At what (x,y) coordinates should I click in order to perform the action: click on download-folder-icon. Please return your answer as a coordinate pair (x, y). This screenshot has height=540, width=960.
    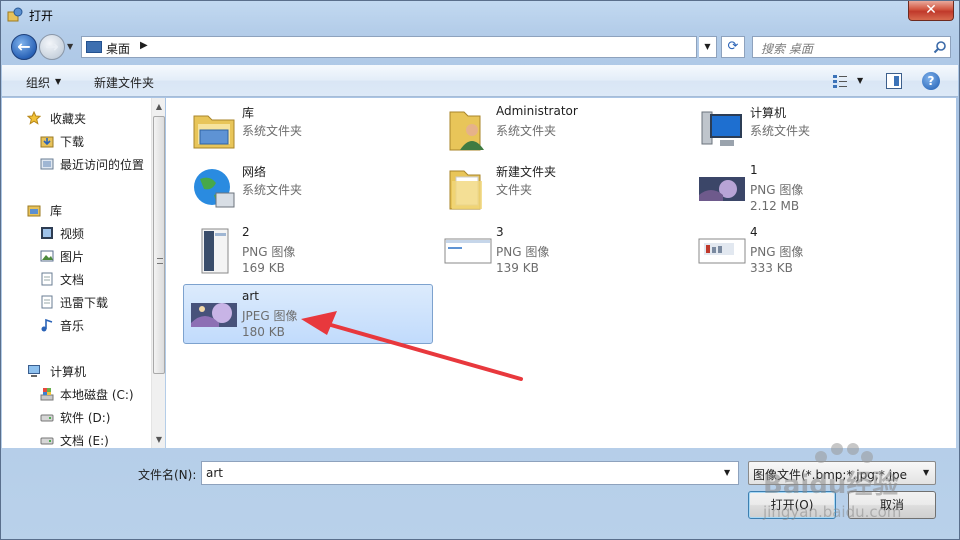
    Looking at the image, I should click on (47, 142).